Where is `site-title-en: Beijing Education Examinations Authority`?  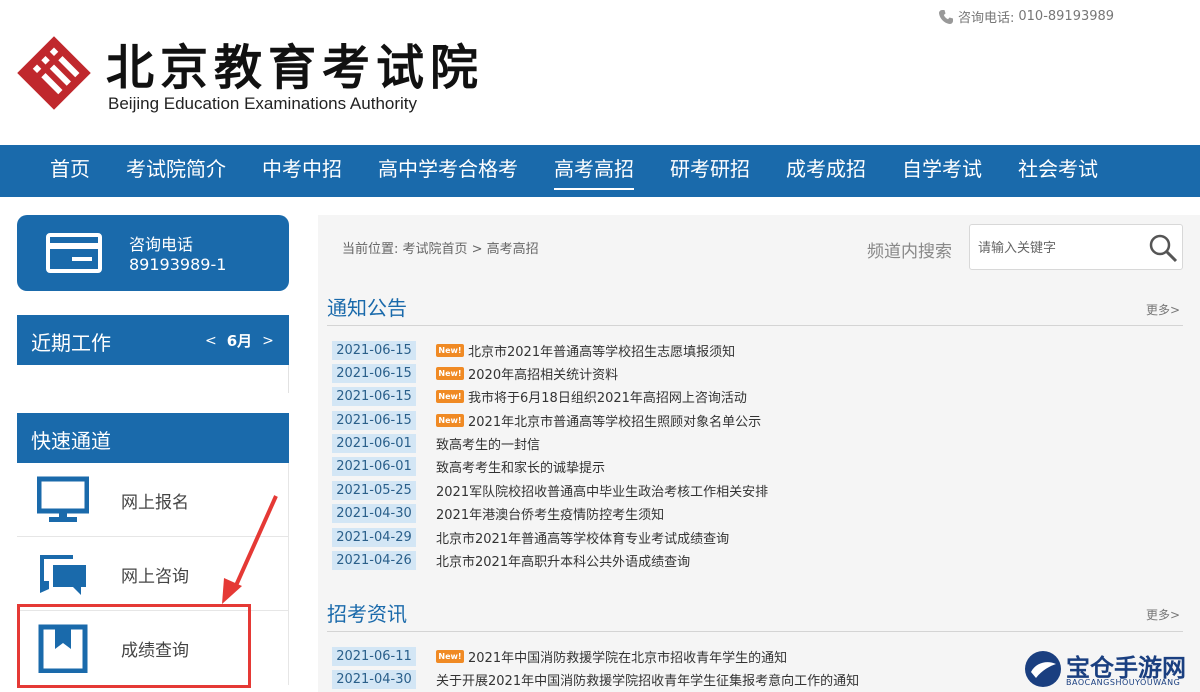 site-title-en: Beijing Education Examinations Authority is located at coordinates (263, 103).